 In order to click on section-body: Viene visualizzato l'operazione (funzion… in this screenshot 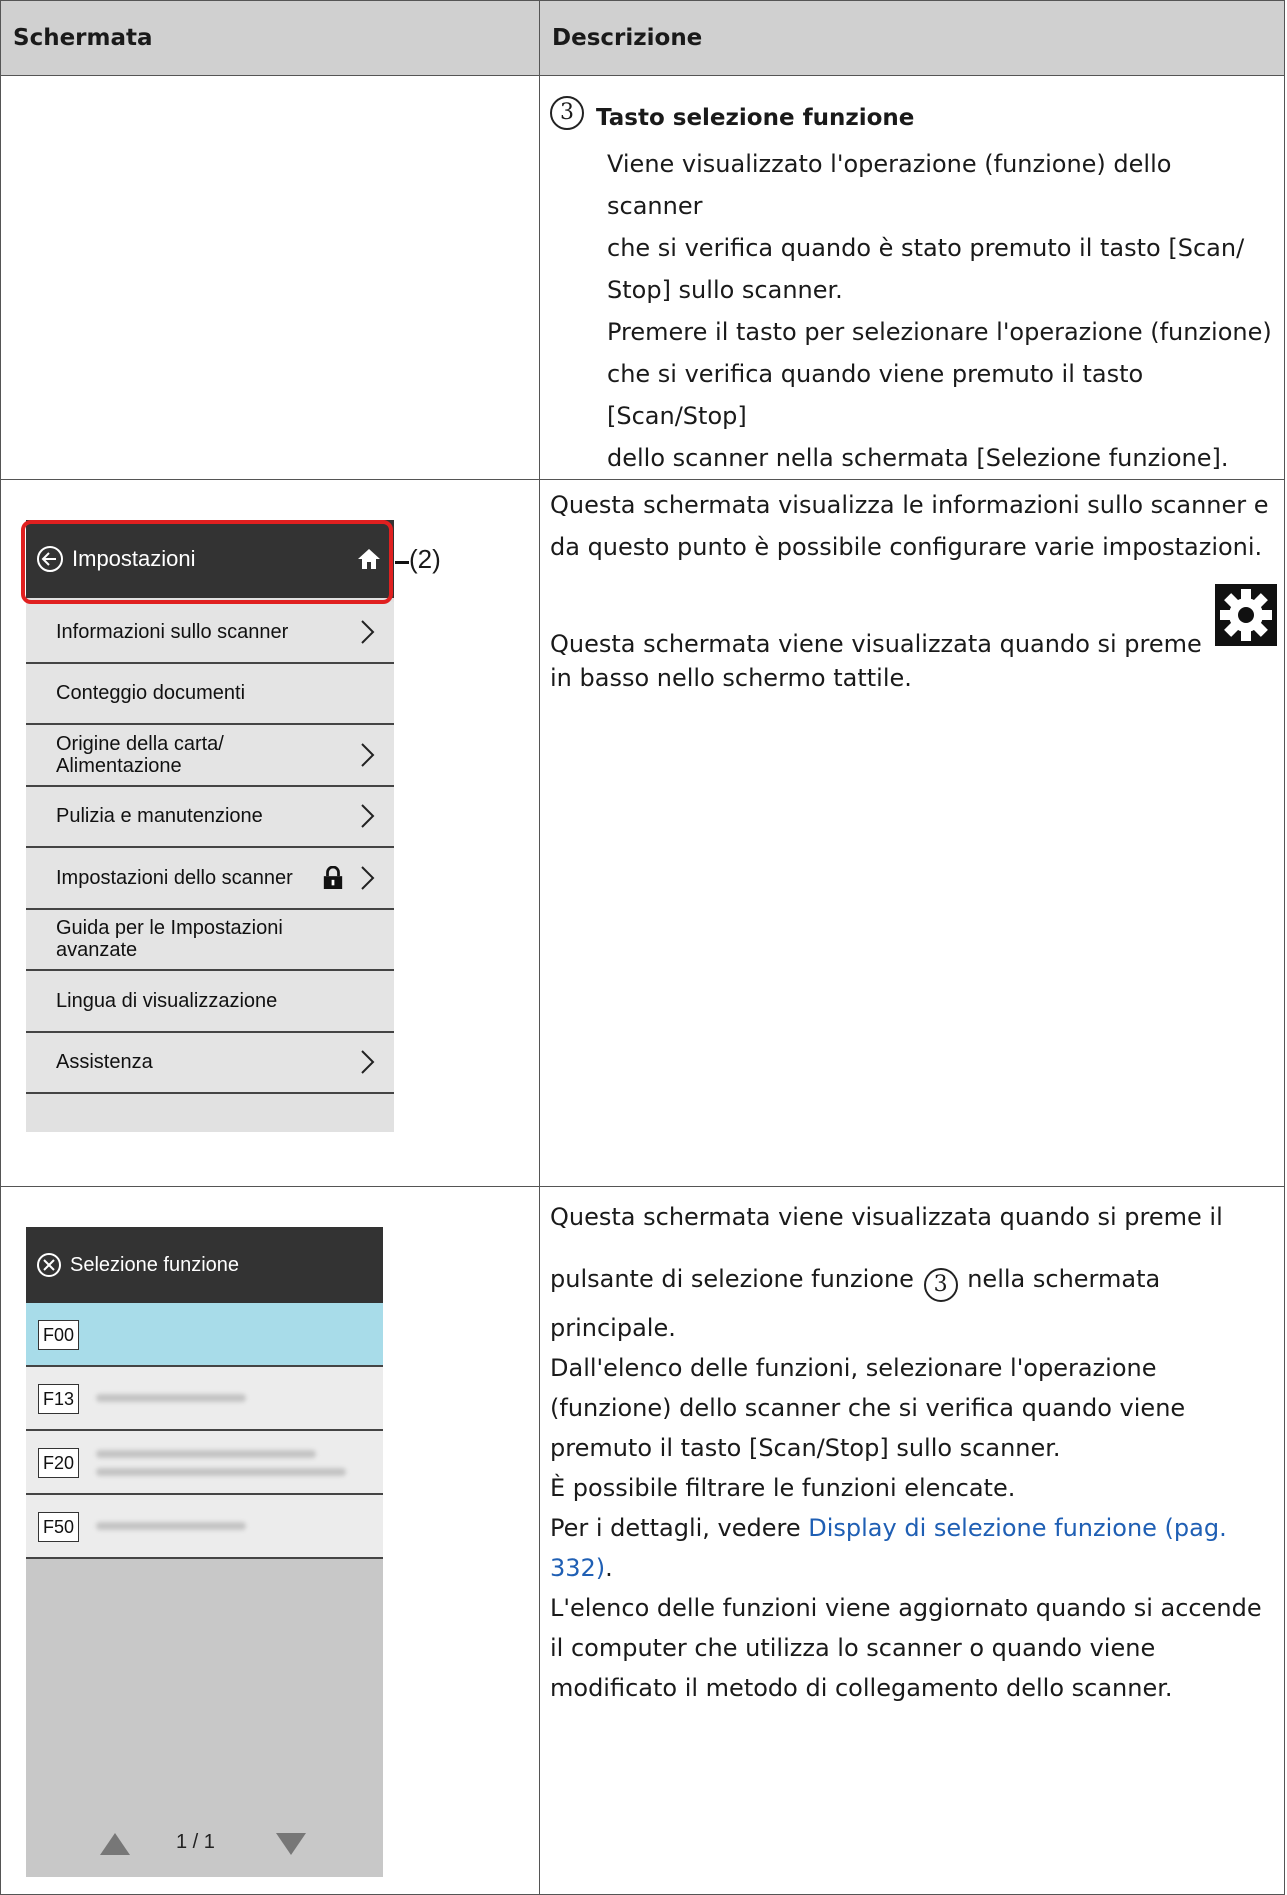, I will do `click(911, 311)`.